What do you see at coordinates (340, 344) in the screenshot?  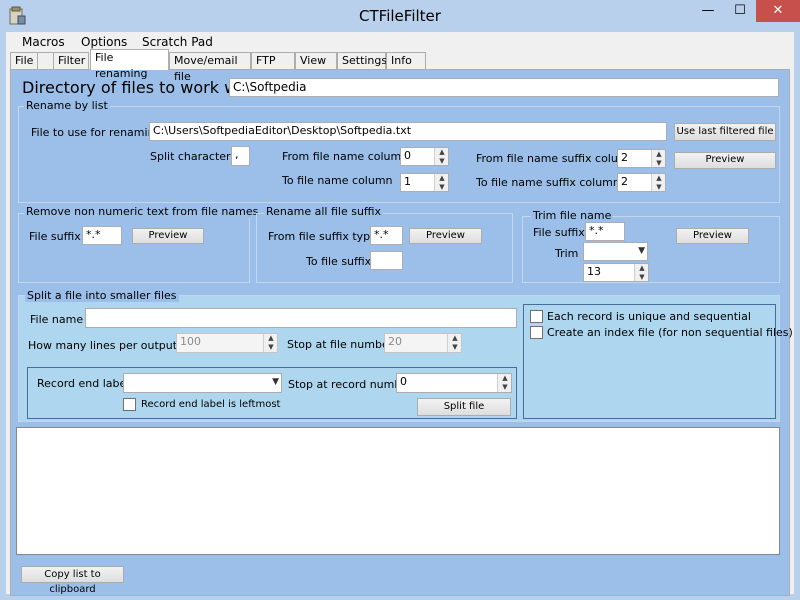 I see `stop-file-number-label: Stop at file number` at bounding box center [340, 344].